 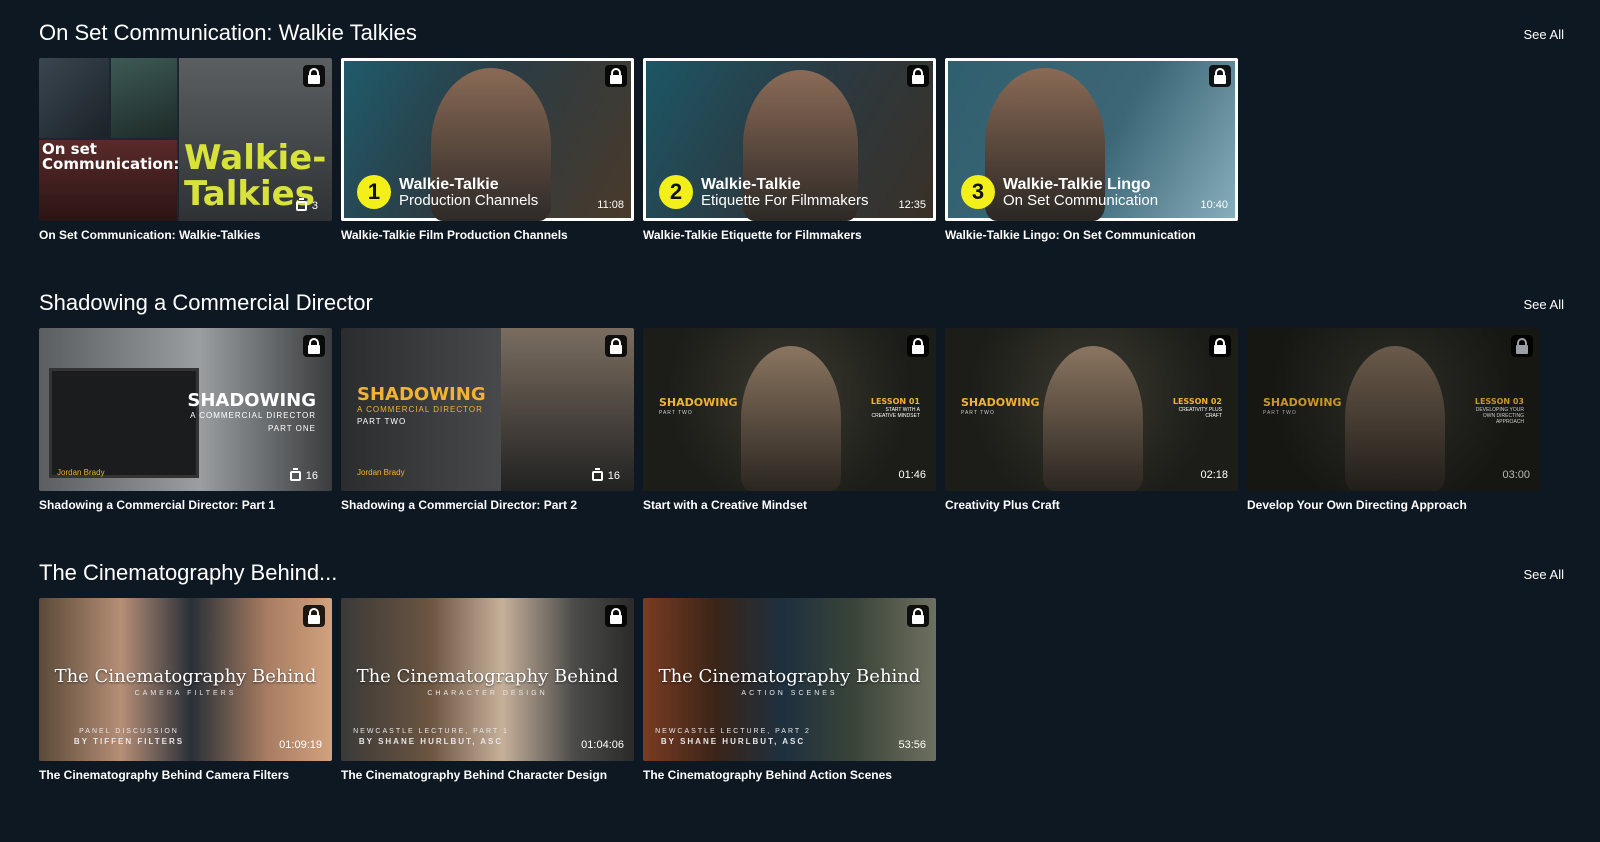 I want to click on card-title: On Set Communication: Walkie-Talkies, so click(x=185, y=235).